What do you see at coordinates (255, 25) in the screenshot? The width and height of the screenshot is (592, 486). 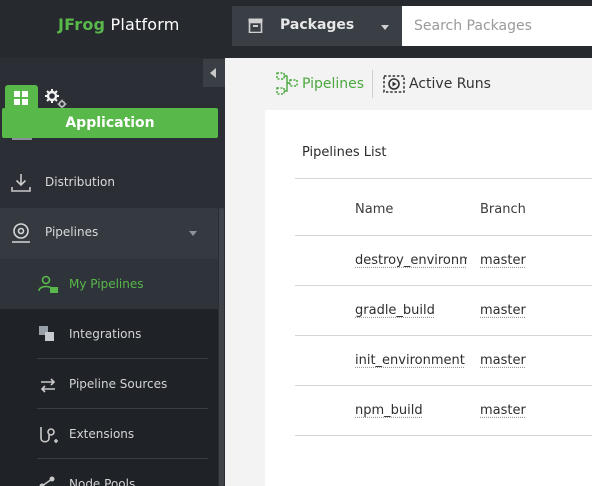 I see `packages-icon` at bounding box center [255, 25].